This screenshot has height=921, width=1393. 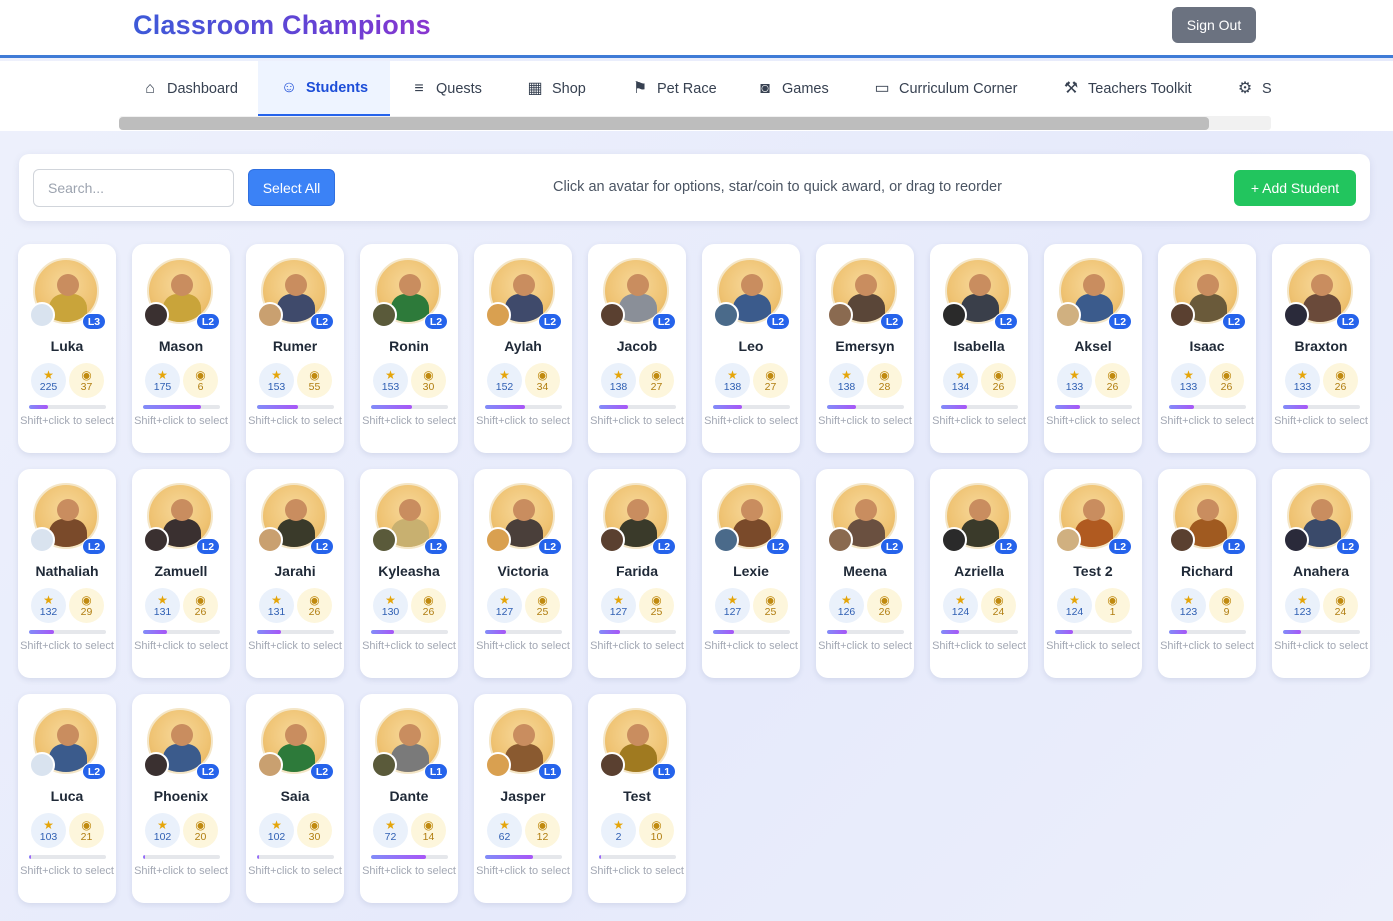 I want to click on tab-students: ☺ Students, so click(x=324, y=88).